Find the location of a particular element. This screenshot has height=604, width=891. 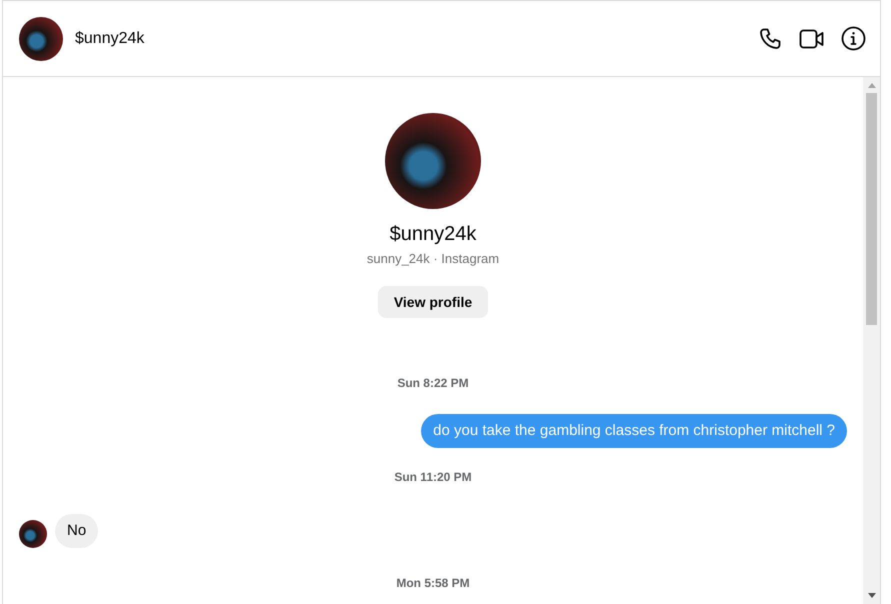

scrollbar is located at coordinates (871, 340).